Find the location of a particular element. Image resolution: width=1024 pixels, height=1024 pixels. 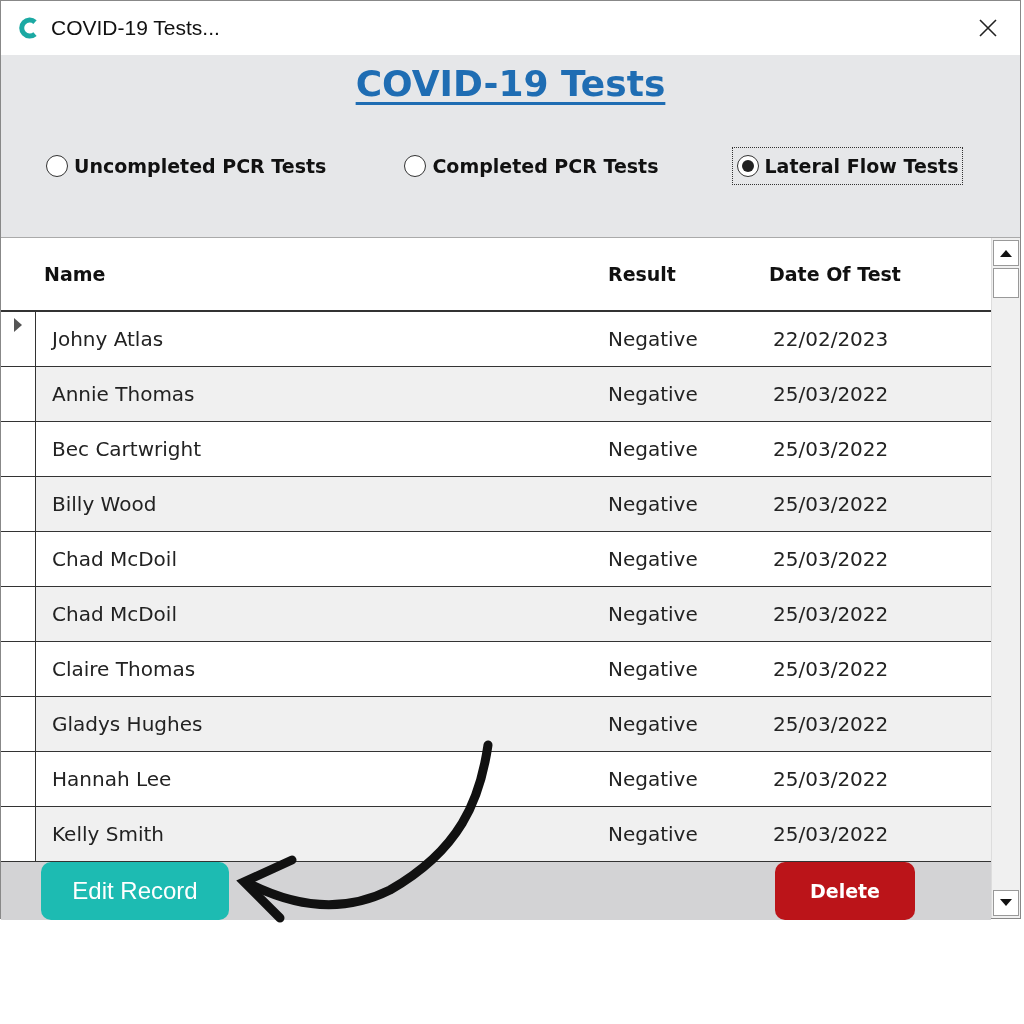

app-logo-icon is located at coordinates (29, 28).